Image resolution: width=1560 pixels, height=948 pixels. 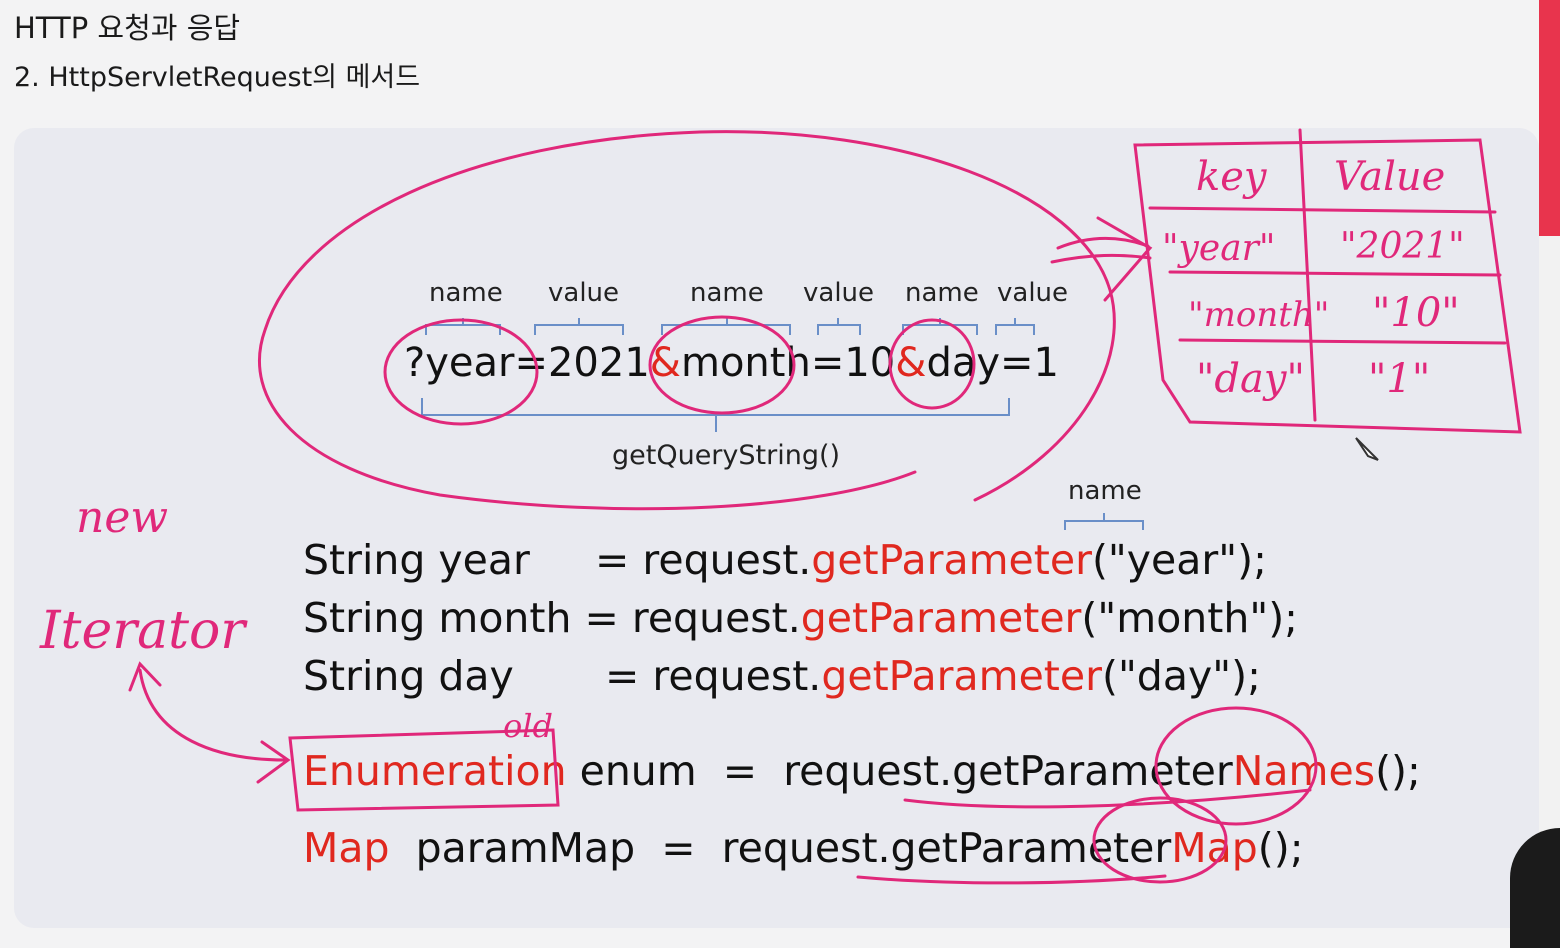 I want to click on annot-iterator: Iterator, so click(x=143, y=631).